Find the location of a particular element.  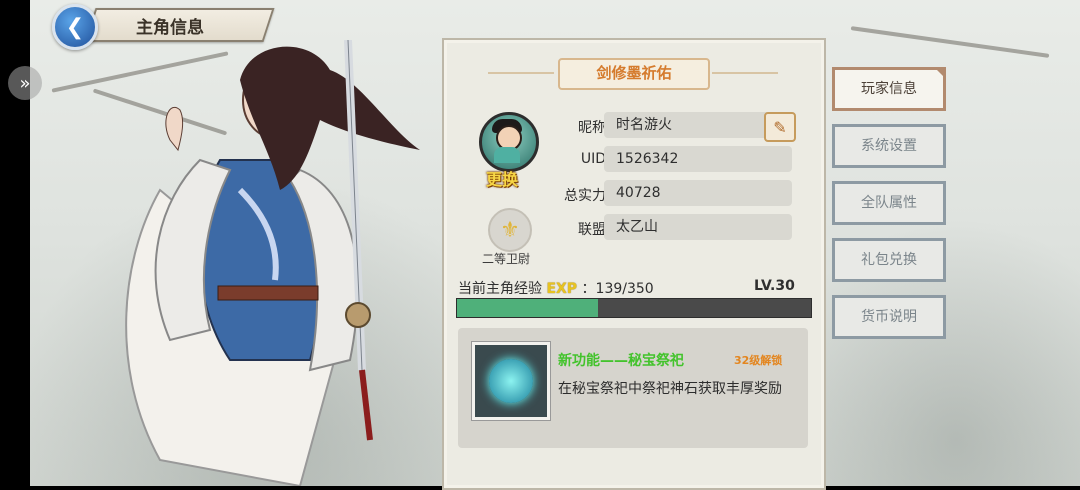

tab-player-info: 玩家信息 is located at coordinates (889, 89).